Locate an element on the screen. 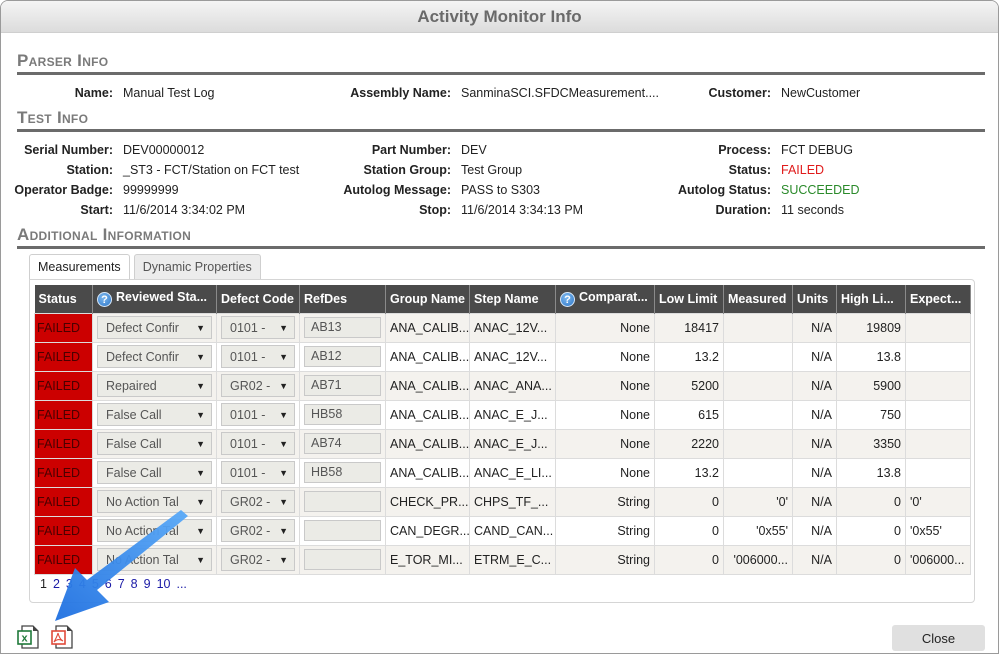 The height and width of the screenshot is (654, 999). col-header-status: Status is located at coordinates (63, 299).